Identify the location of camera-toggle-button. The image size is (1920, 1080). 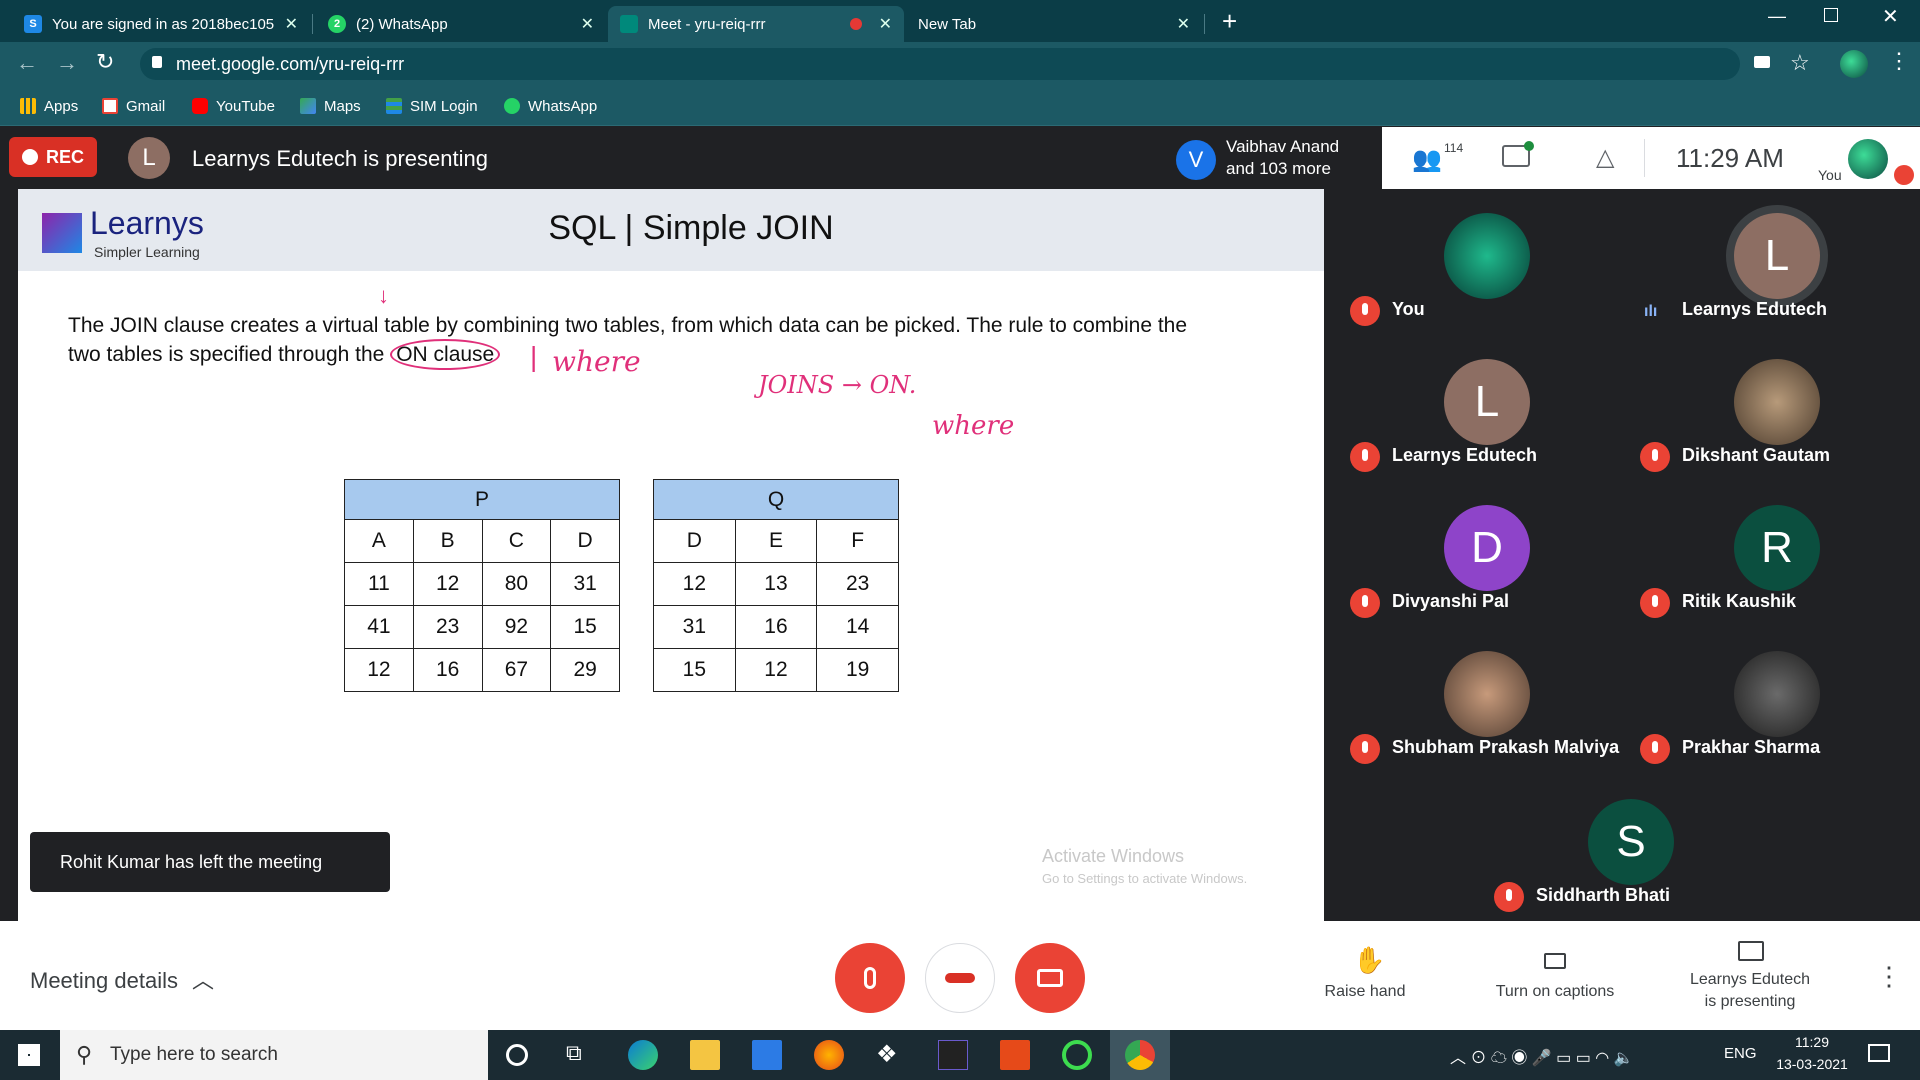
(1050, 978).